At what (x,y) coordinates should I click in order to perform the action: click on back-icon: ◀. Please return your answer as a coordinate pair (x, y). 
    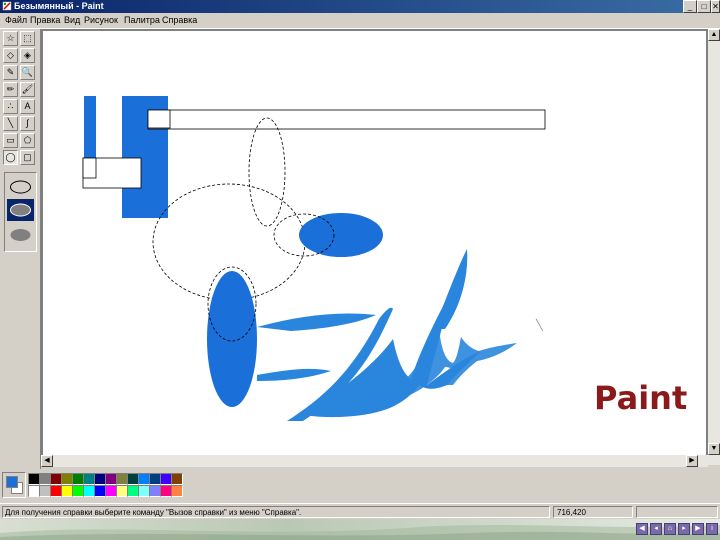
    Looking at the image, I should click on (642, 529).